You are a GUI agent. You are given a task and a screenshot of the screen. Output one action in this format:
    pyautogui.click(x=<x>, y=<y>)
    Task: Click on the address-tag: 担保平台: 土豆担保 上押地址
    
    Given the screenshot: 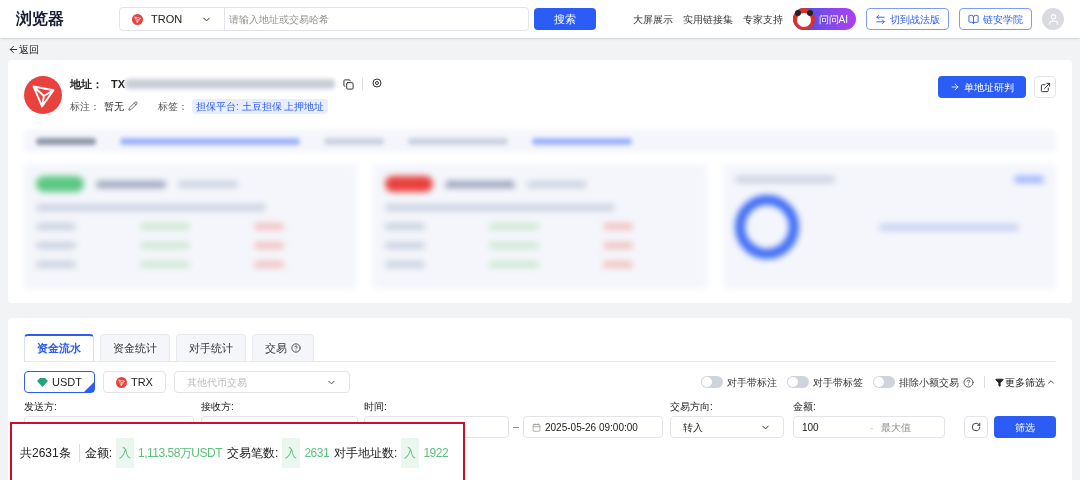 What is the action you would take?
    pyautogui.click(x=260, y=106)
    